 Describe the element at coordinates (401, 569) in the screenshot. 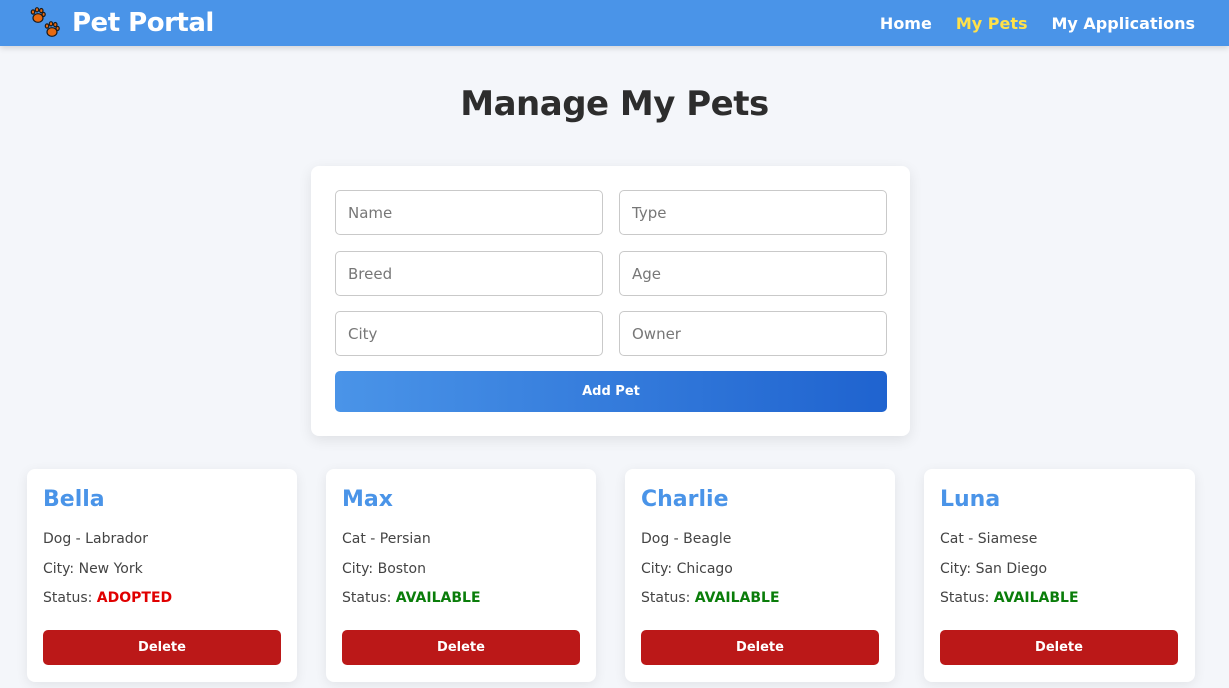

I see `pet-city-value: Boston` at that location.